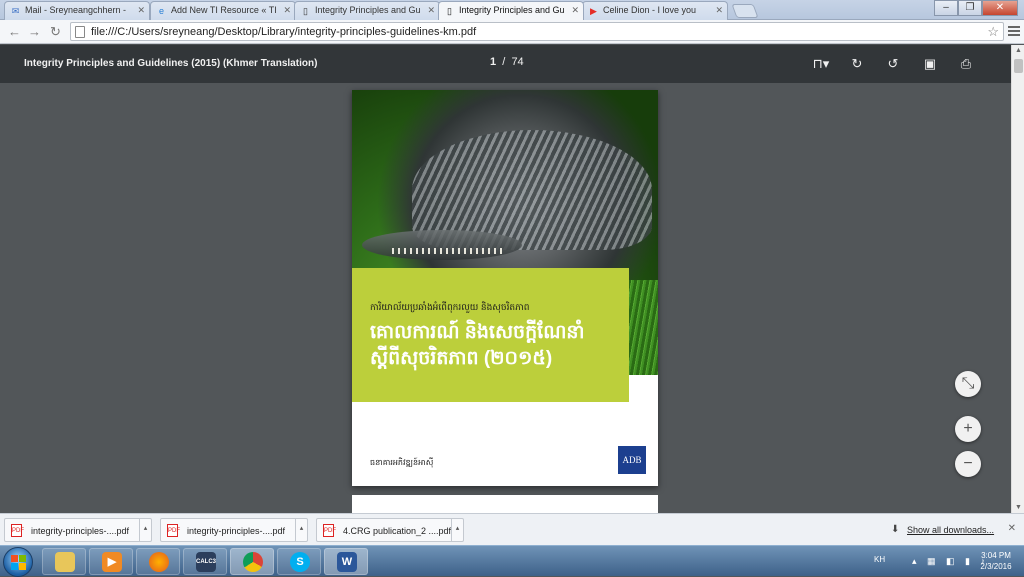 The width and height of the screenshot is (1024, 577). I want to click on document-subtitle: ការិយាល័យប្រឆាំងអំពើពុករលួយ និងសុចរិតភាព, so click(450, 307).